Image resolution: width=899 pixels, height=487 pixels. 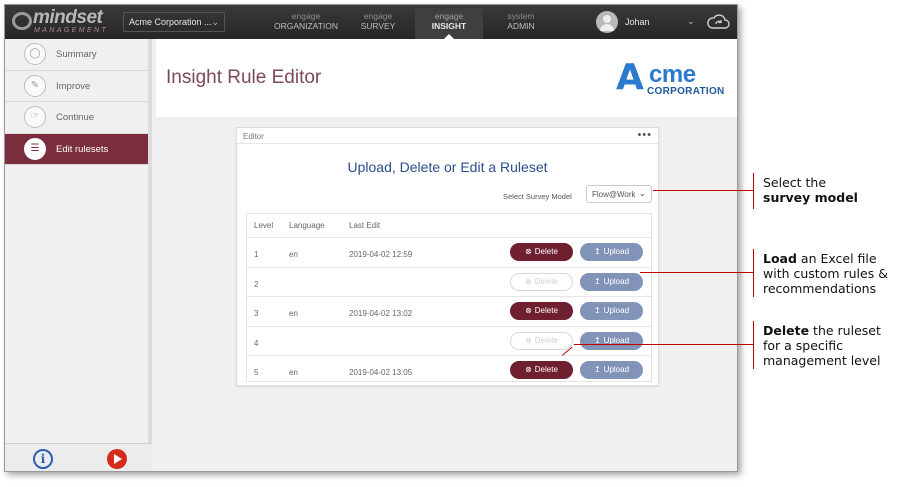 I want to click on annotation-line: management level, so click(x=822, y=360).